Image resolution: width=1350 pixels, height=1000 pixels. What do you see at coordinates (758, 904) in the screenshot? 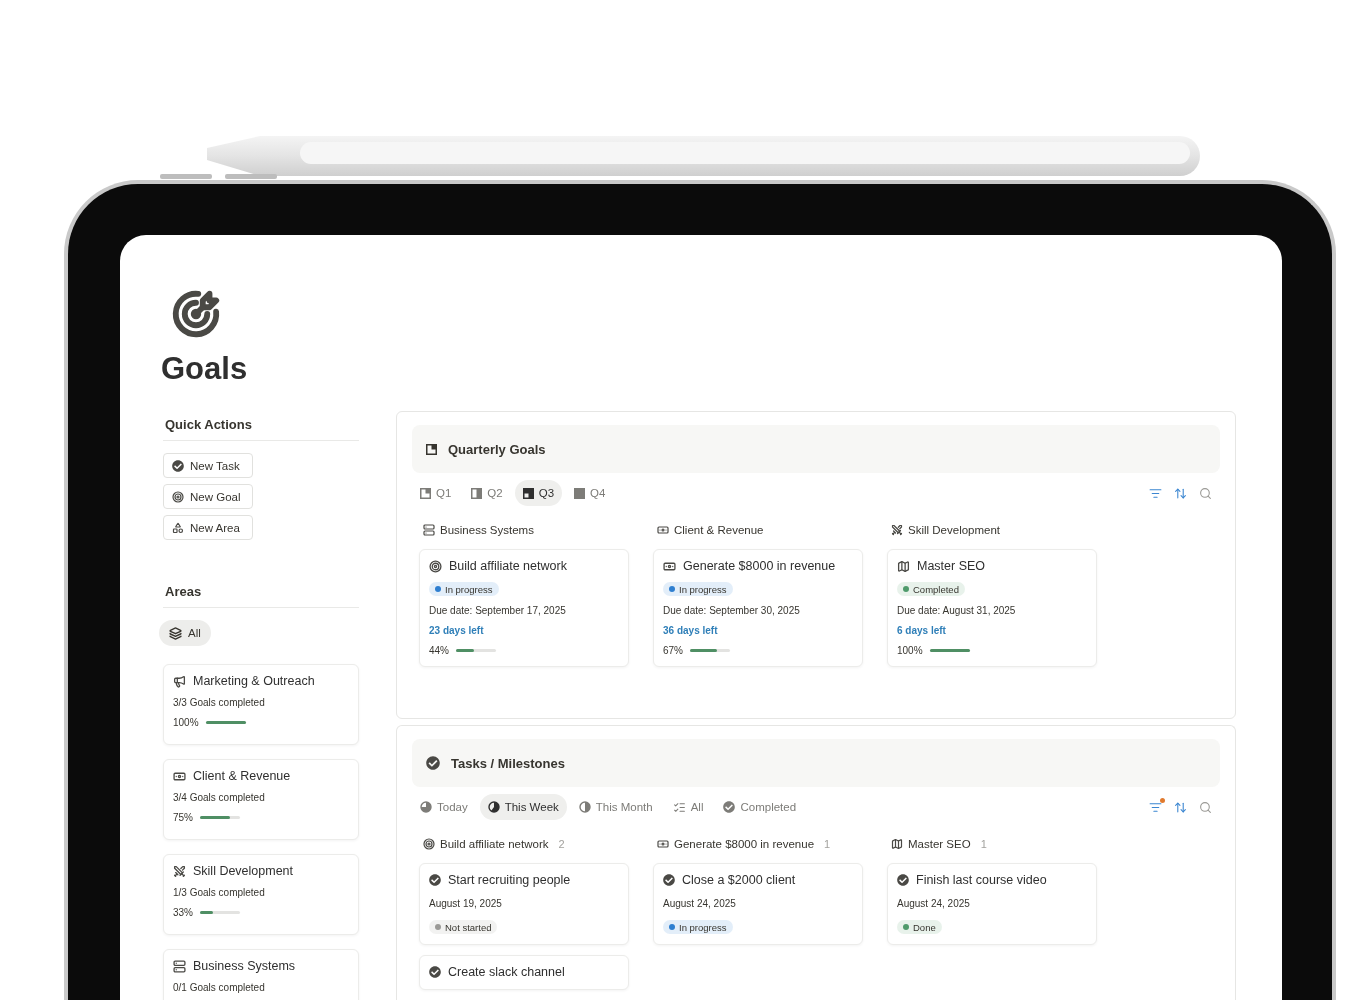
I see `task-card: Close a $2000 client August 24, 2025 In progress` at bounding box center [758, 904].